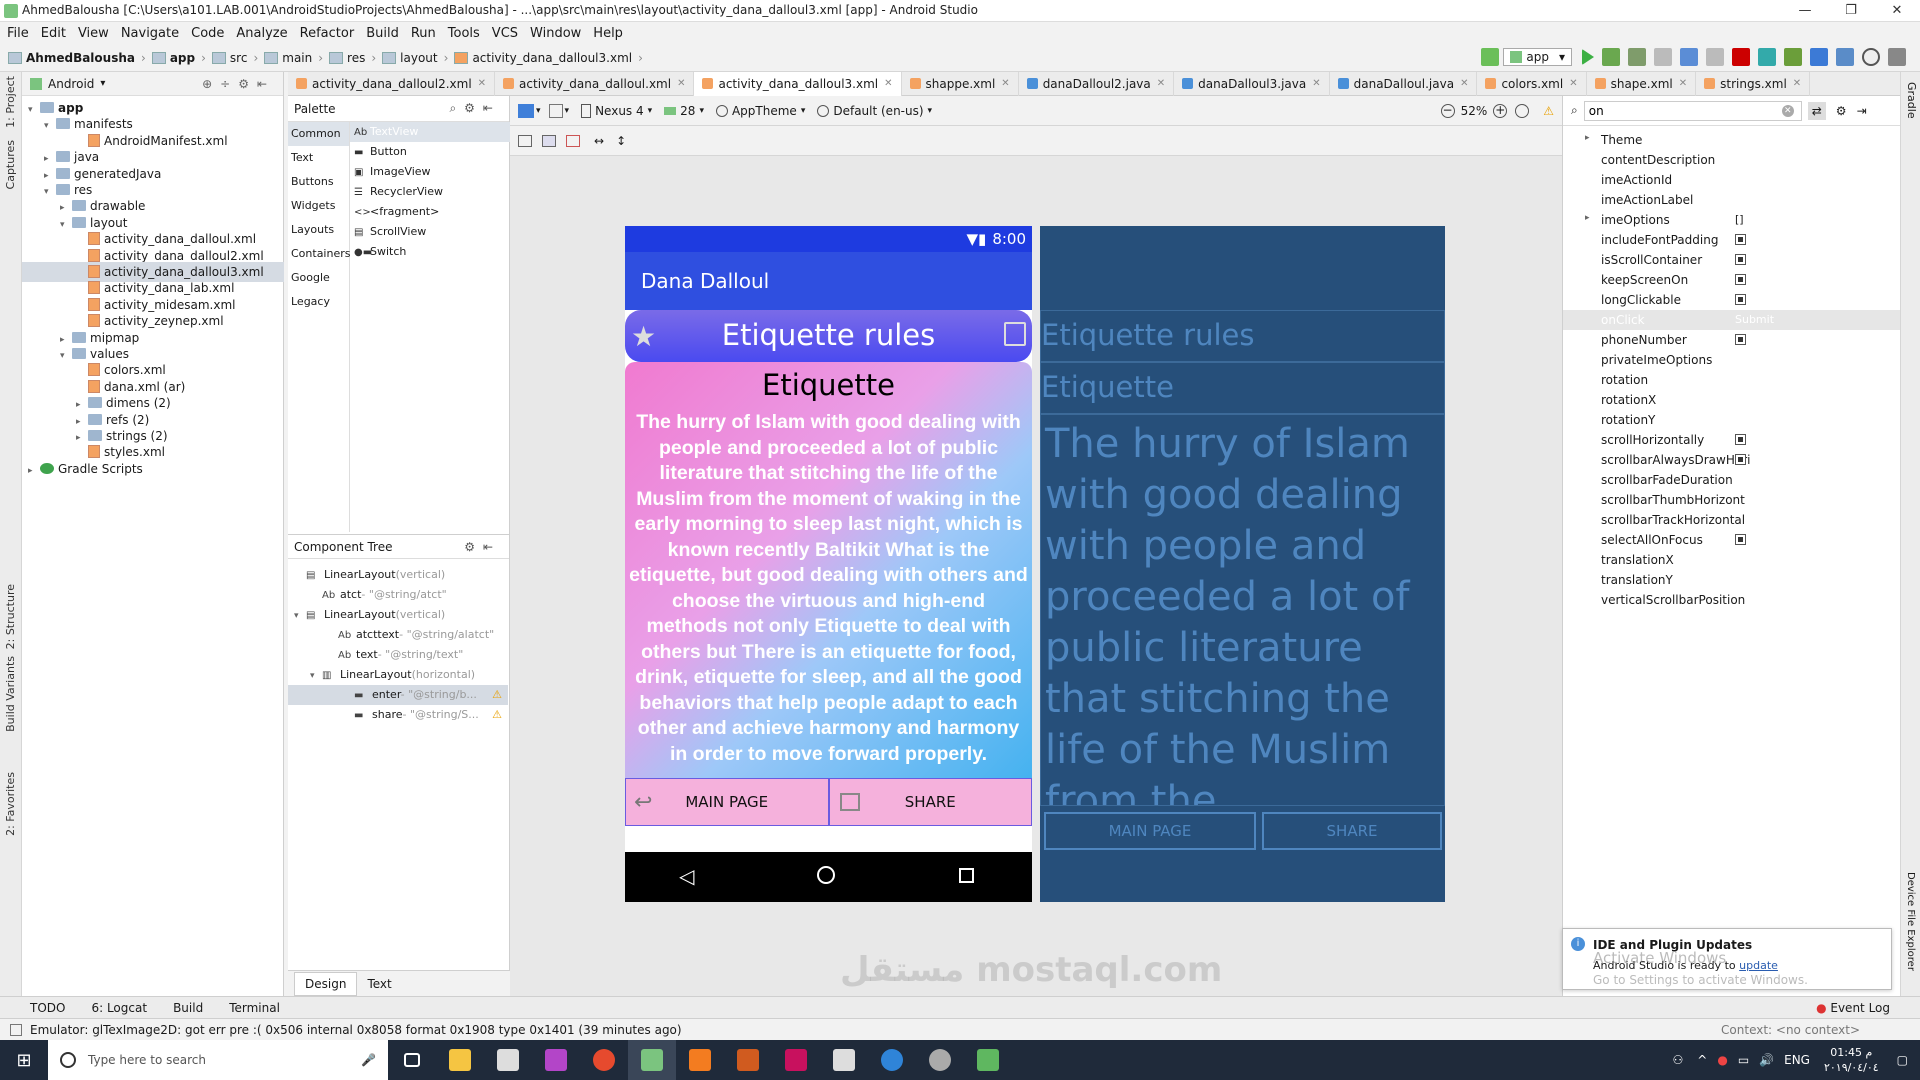 The image size is (1920, 1080). What do you see at coordinates (548, 58) in the screenshot?
I see `breadcrumb-item: activity_dana_dalloul3.xml ›` at bounding box center [548, 58].